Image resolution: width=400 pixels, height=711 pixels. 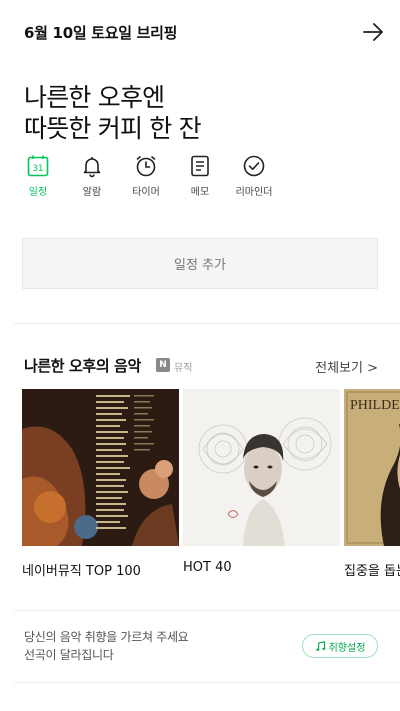 What do you see at coordinates (254, 192) in the screenshot?
I see `shortcut-label-reminder: 리마인더` at bounding box center [254, 192].